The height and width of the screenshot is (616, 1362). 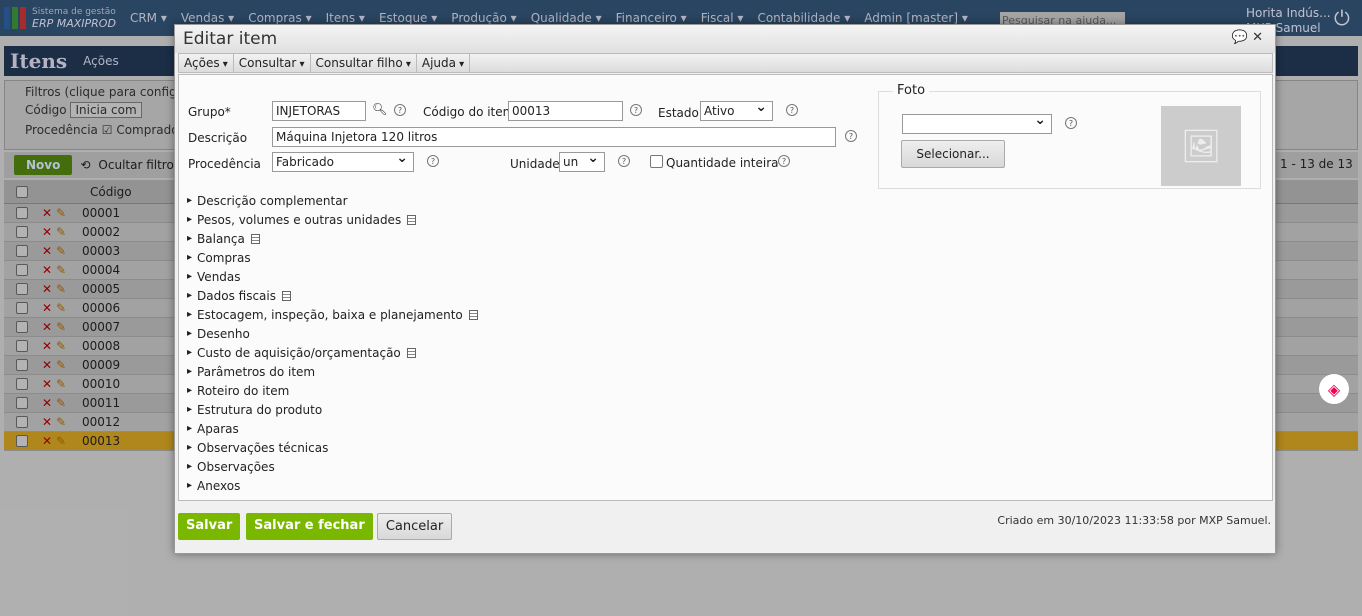 I want to click on quantidade-inteira-checkbox, so click(x=656, y=161).